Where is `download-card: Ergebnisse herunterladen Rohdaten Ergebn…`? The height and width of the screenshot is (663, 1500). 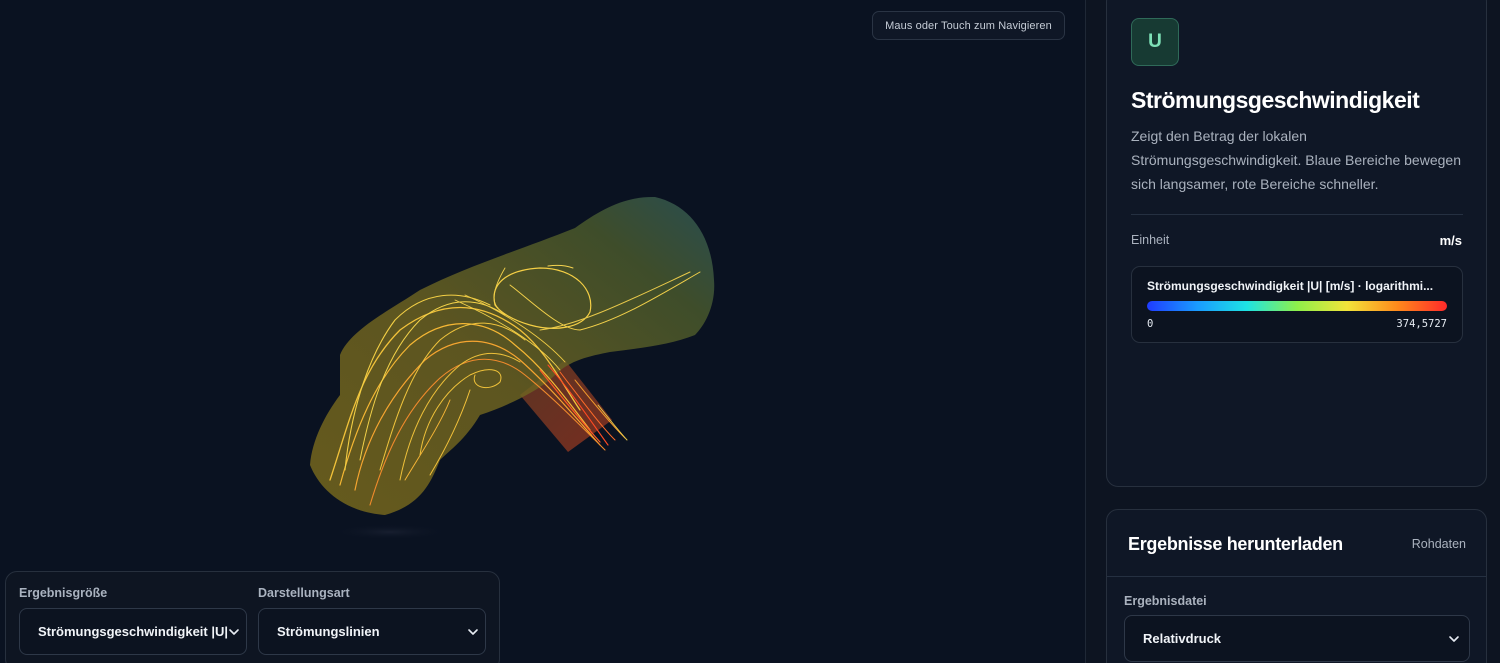
download-card: Ergebnisse herunterladen Rohdaten Ergebn… is located at coordinates (1296, 586).